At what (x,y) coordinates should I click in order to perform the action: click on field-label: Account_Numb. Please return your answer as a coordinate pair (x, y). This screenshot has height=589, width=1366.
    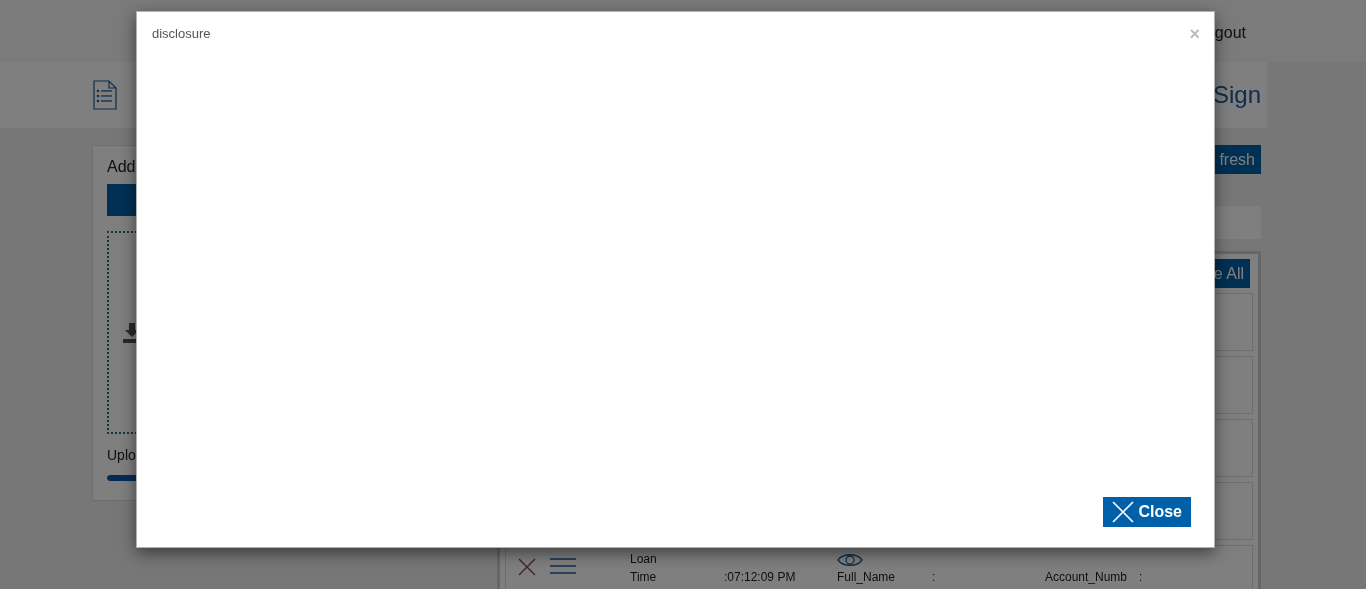
    Looking at the image, I should click on (1087, 577).